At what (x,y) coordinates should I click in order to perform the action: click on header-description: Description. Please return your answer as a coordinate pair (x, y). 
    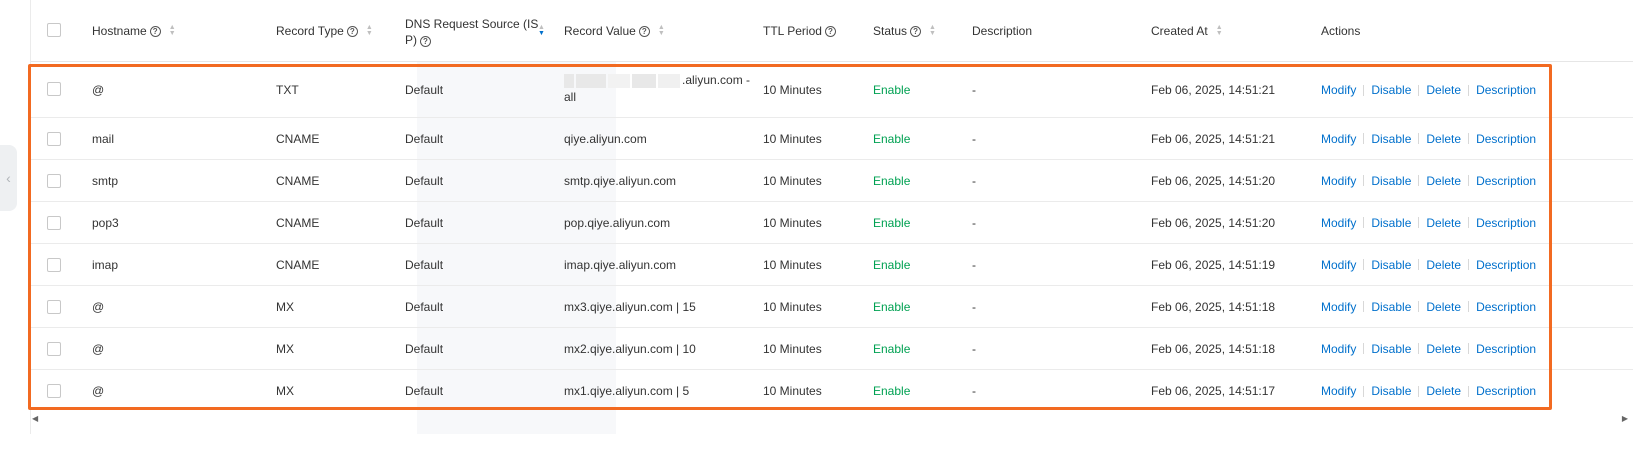
    Looking at the image, I should click on (1002, 31).